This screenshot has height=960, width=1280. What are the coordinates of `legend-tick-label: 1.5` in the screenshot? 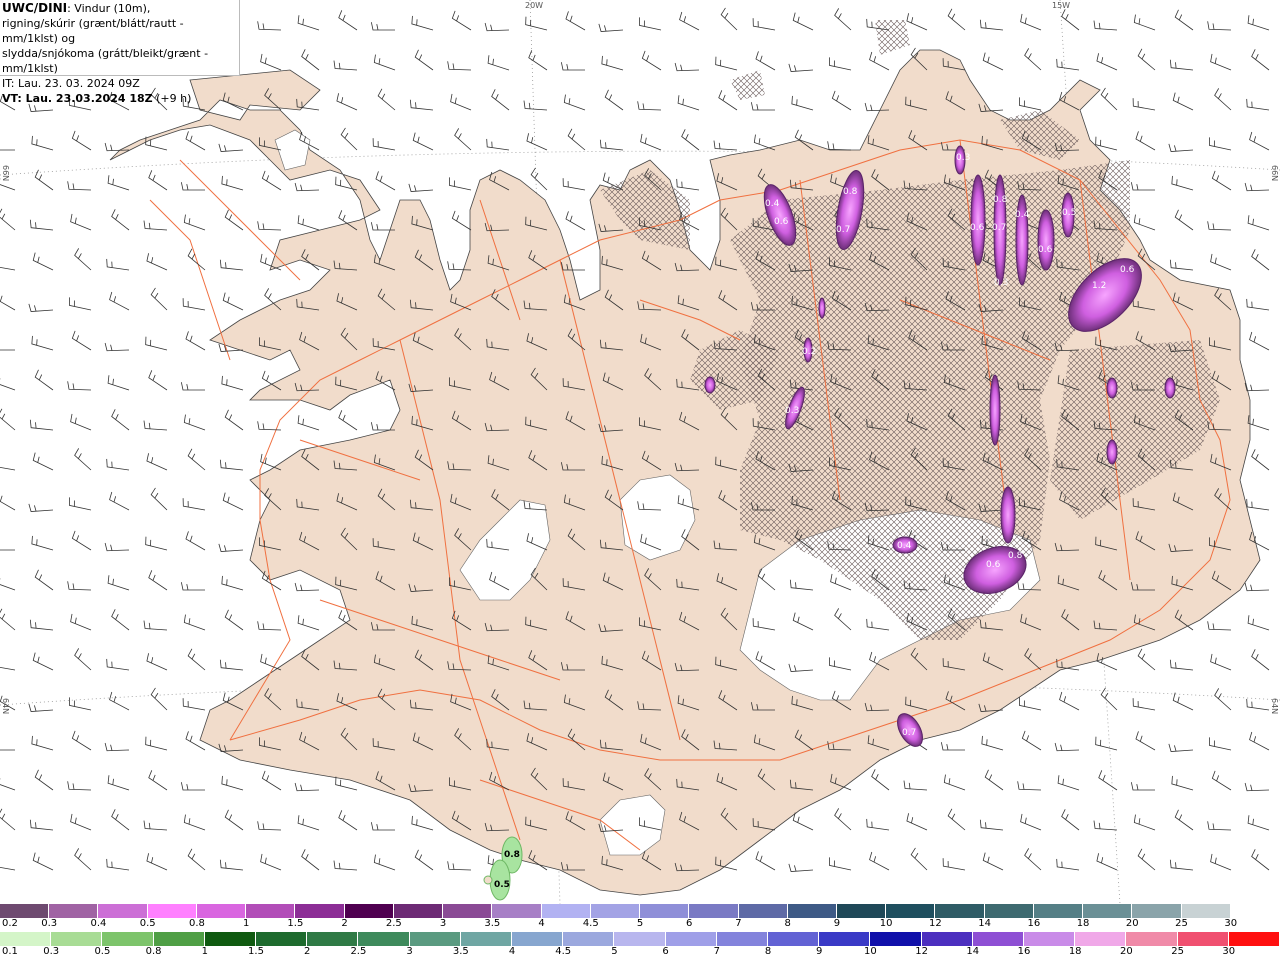 It's located at (256, 951).